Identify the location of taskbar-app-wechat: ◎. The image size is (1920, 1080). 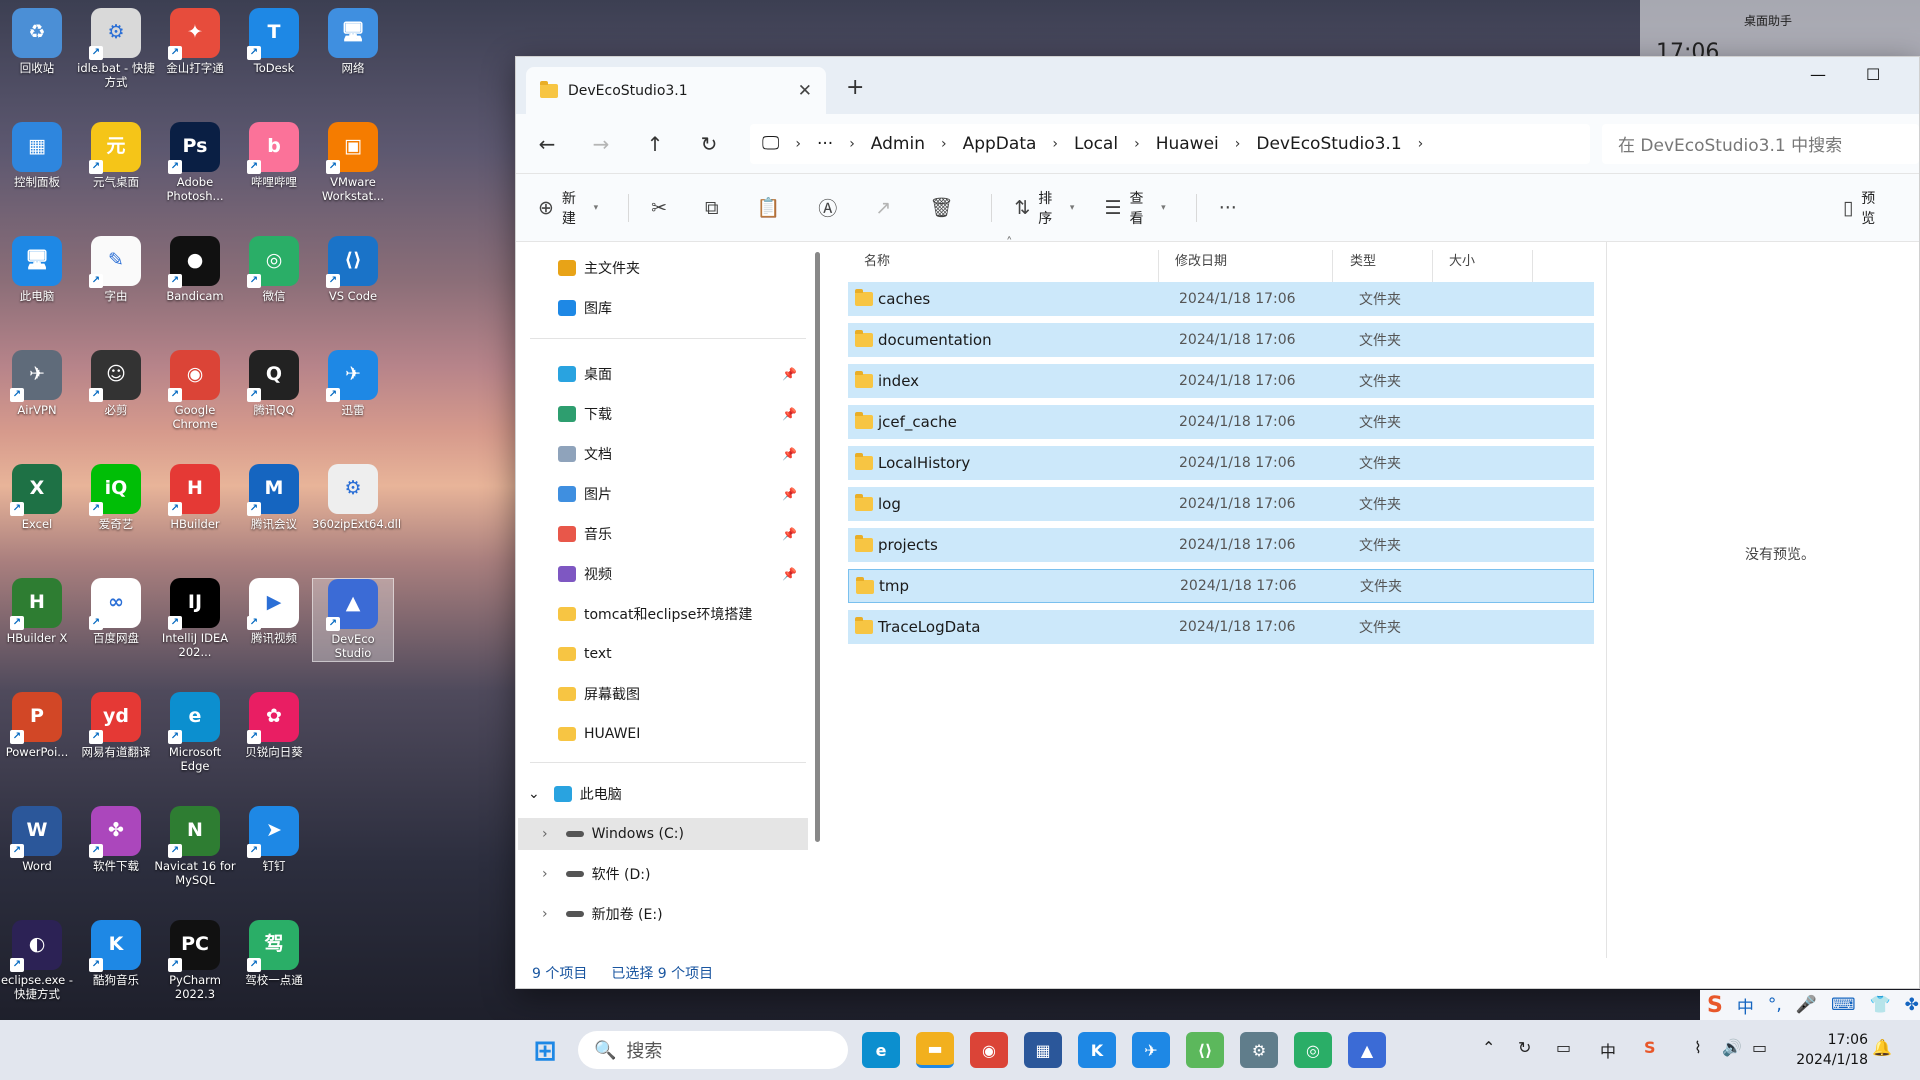
(1313, 1050).